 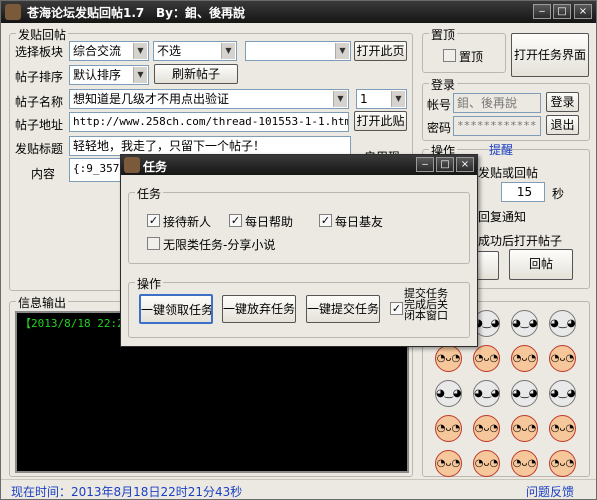 What do you see at coordinates (155, 167) in the screenshot?
I see `task-dialog-title: 任务` at bounding box center [155, 167].